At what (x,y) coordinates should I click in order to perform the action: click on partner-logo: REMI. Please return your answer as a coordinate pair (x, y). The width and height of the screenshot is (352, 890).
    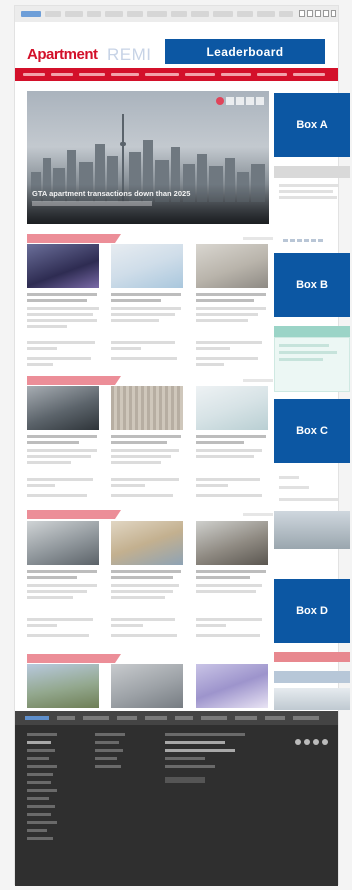
    Looking at the image, I should click on (129, 55).